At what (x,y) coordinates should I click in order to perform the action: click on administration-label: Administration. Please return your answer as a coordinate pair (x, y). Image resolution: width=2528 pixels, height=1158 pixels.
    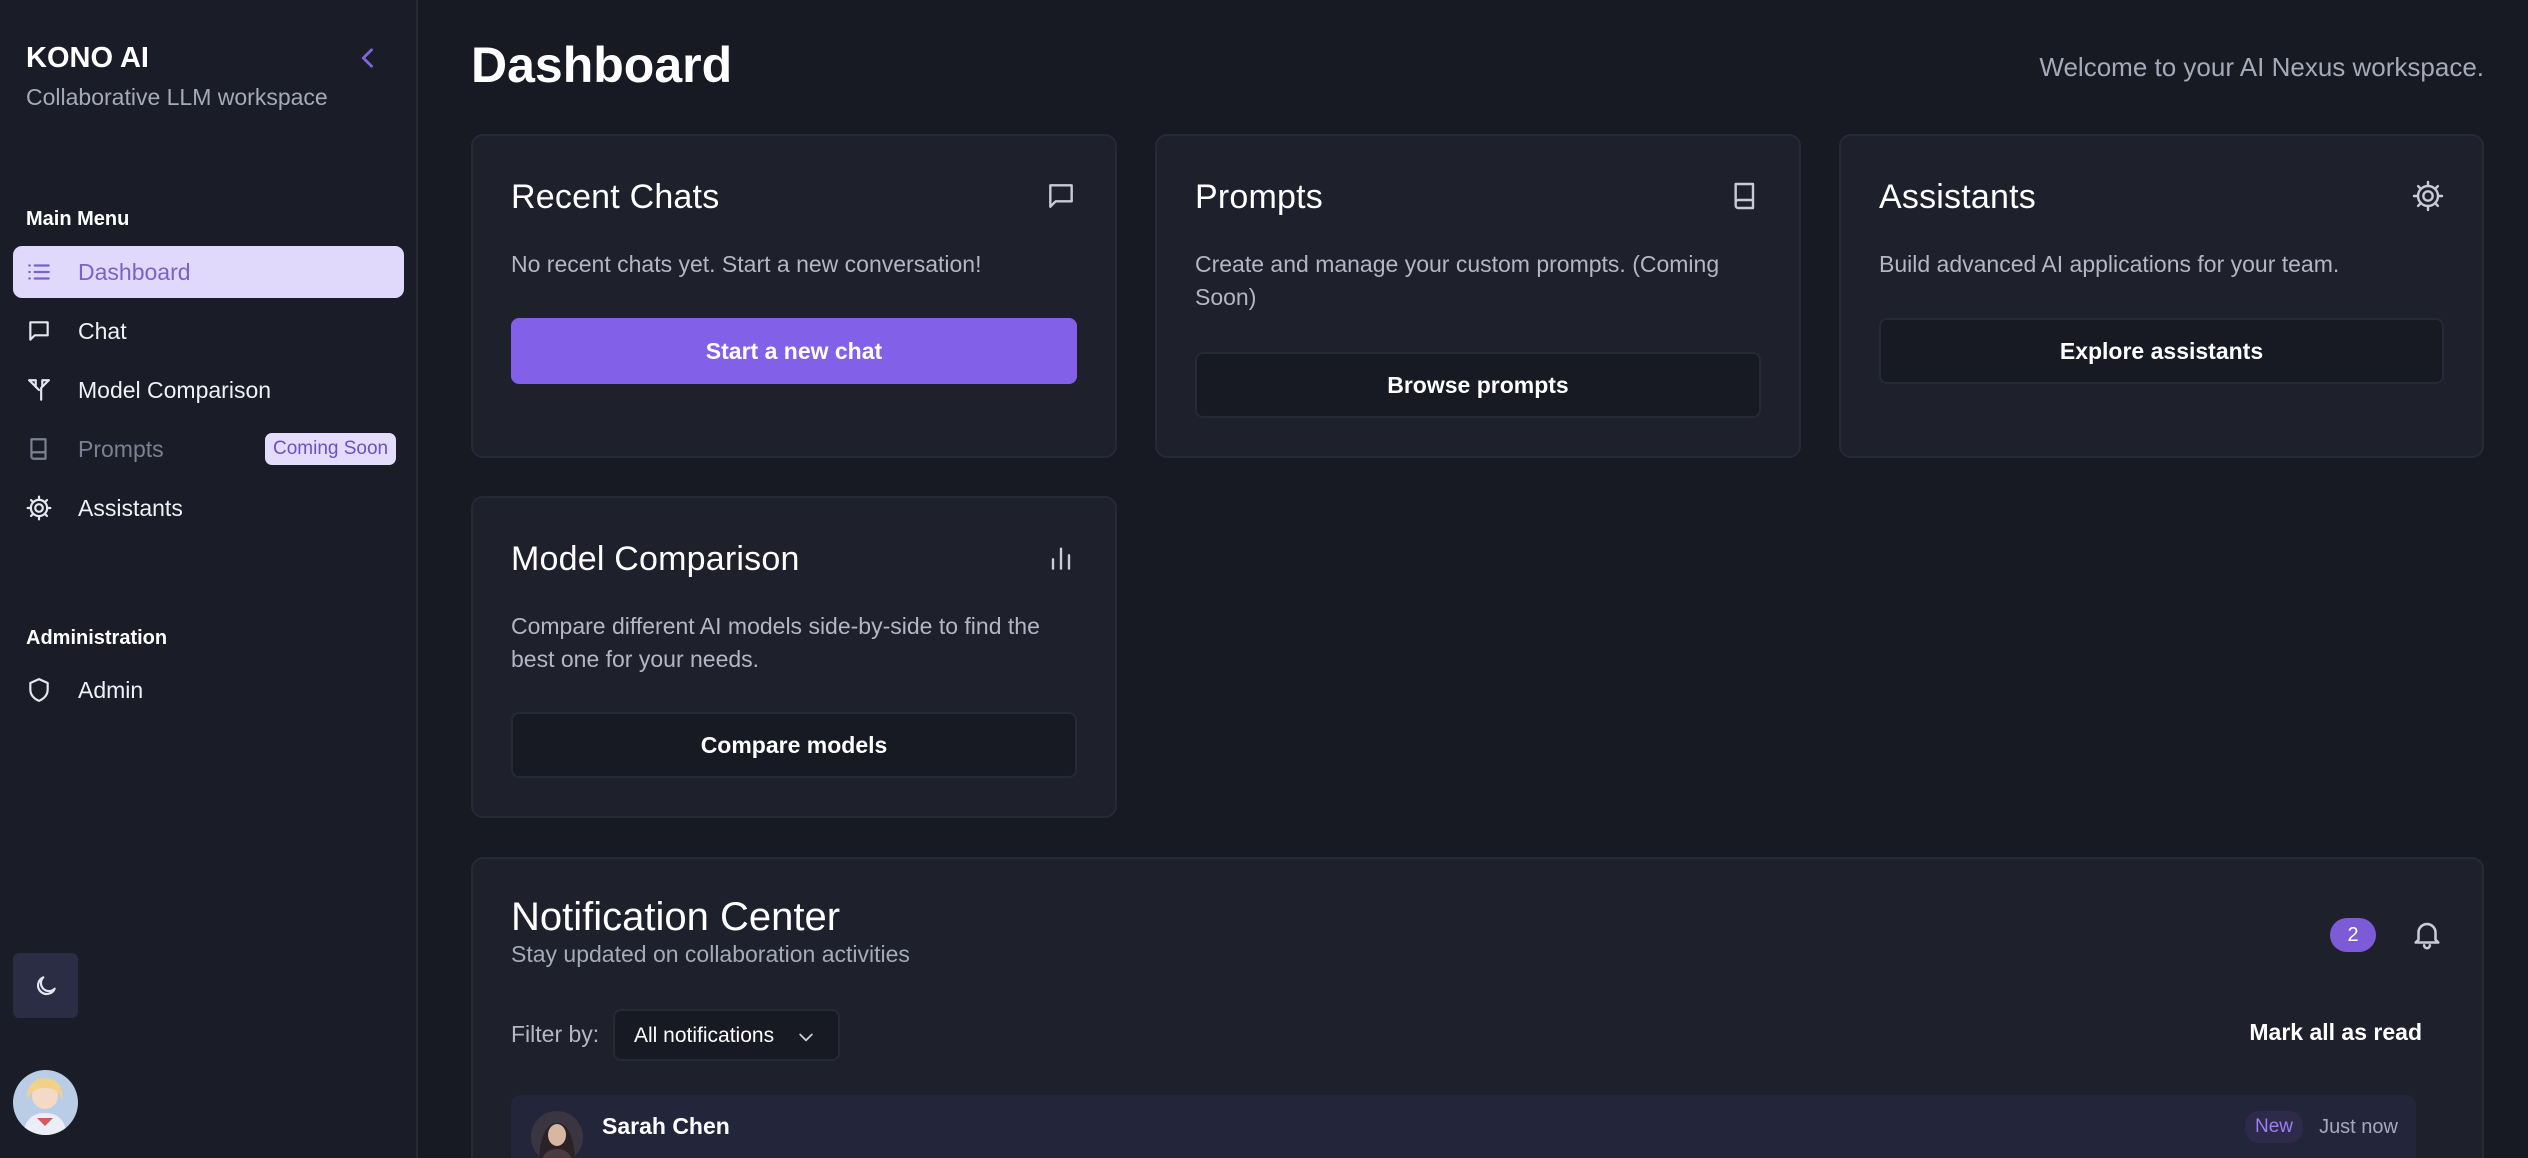
    Looking at the image, I should click on (97, 638).